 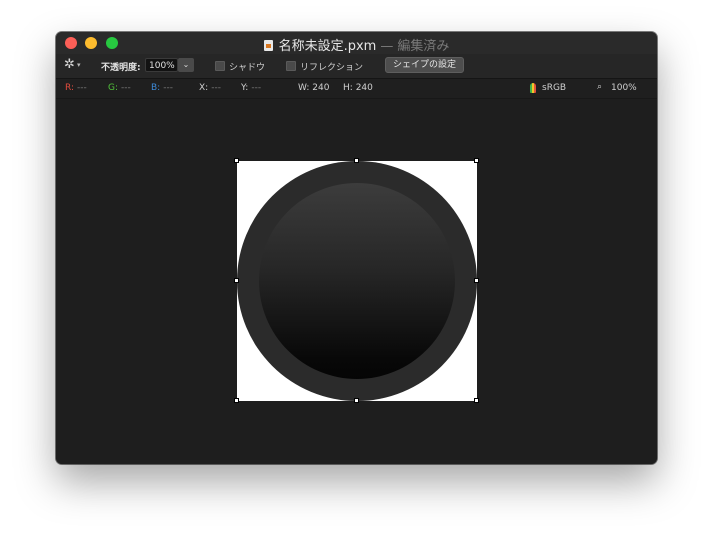 What do you see at coordinates (424, 65) in the screenshot?
I see `shape-settings-button: シェイプの設定` at bounding box center [424, 65].